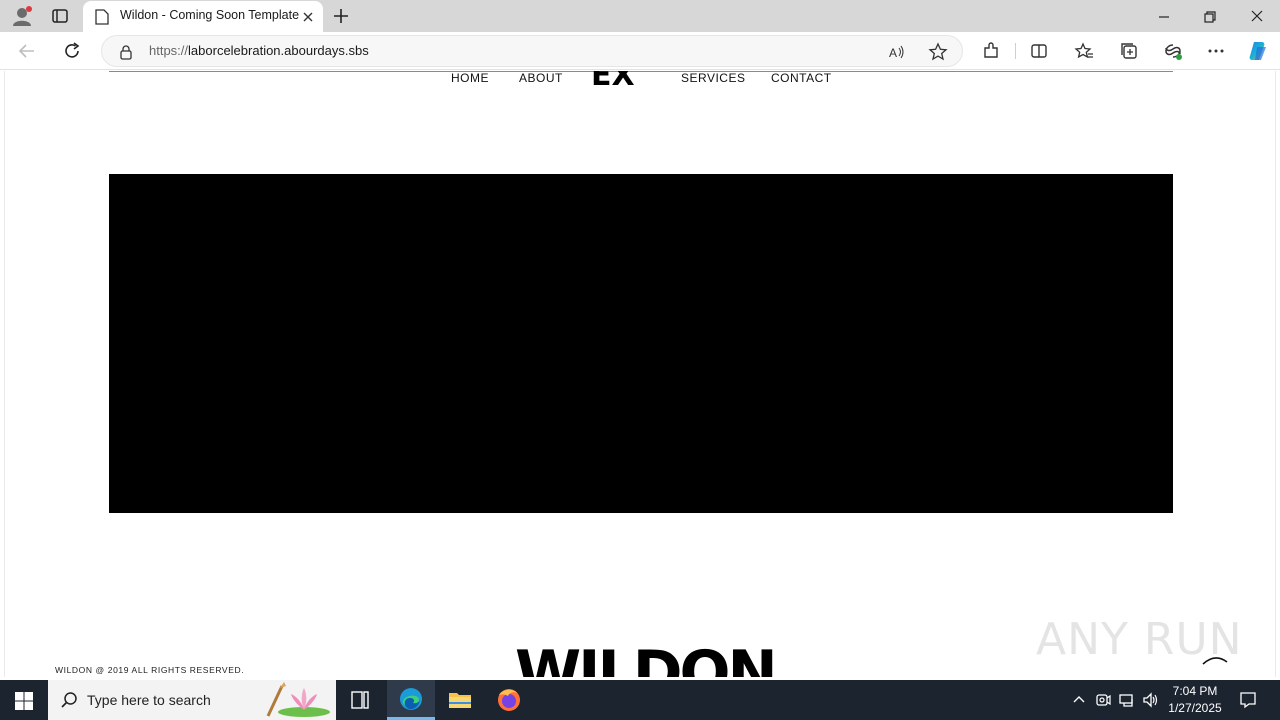 This screenshot has width=1280, height=720. What do you see at coordinates (308, 17) in the screenshot?
I see `tab-close-icon` at bounding box center [308, 17].